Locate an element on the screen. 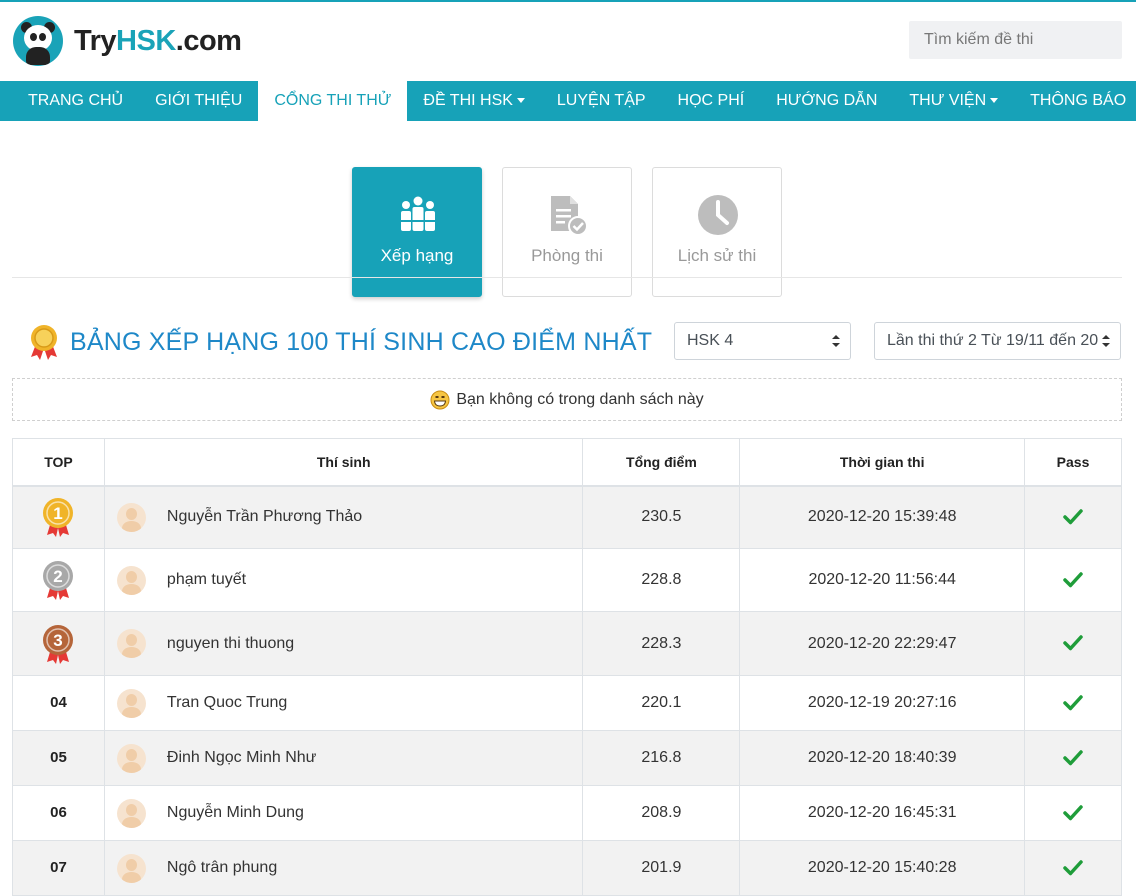  rank-number: 05 is located at coordinates (58, 757).